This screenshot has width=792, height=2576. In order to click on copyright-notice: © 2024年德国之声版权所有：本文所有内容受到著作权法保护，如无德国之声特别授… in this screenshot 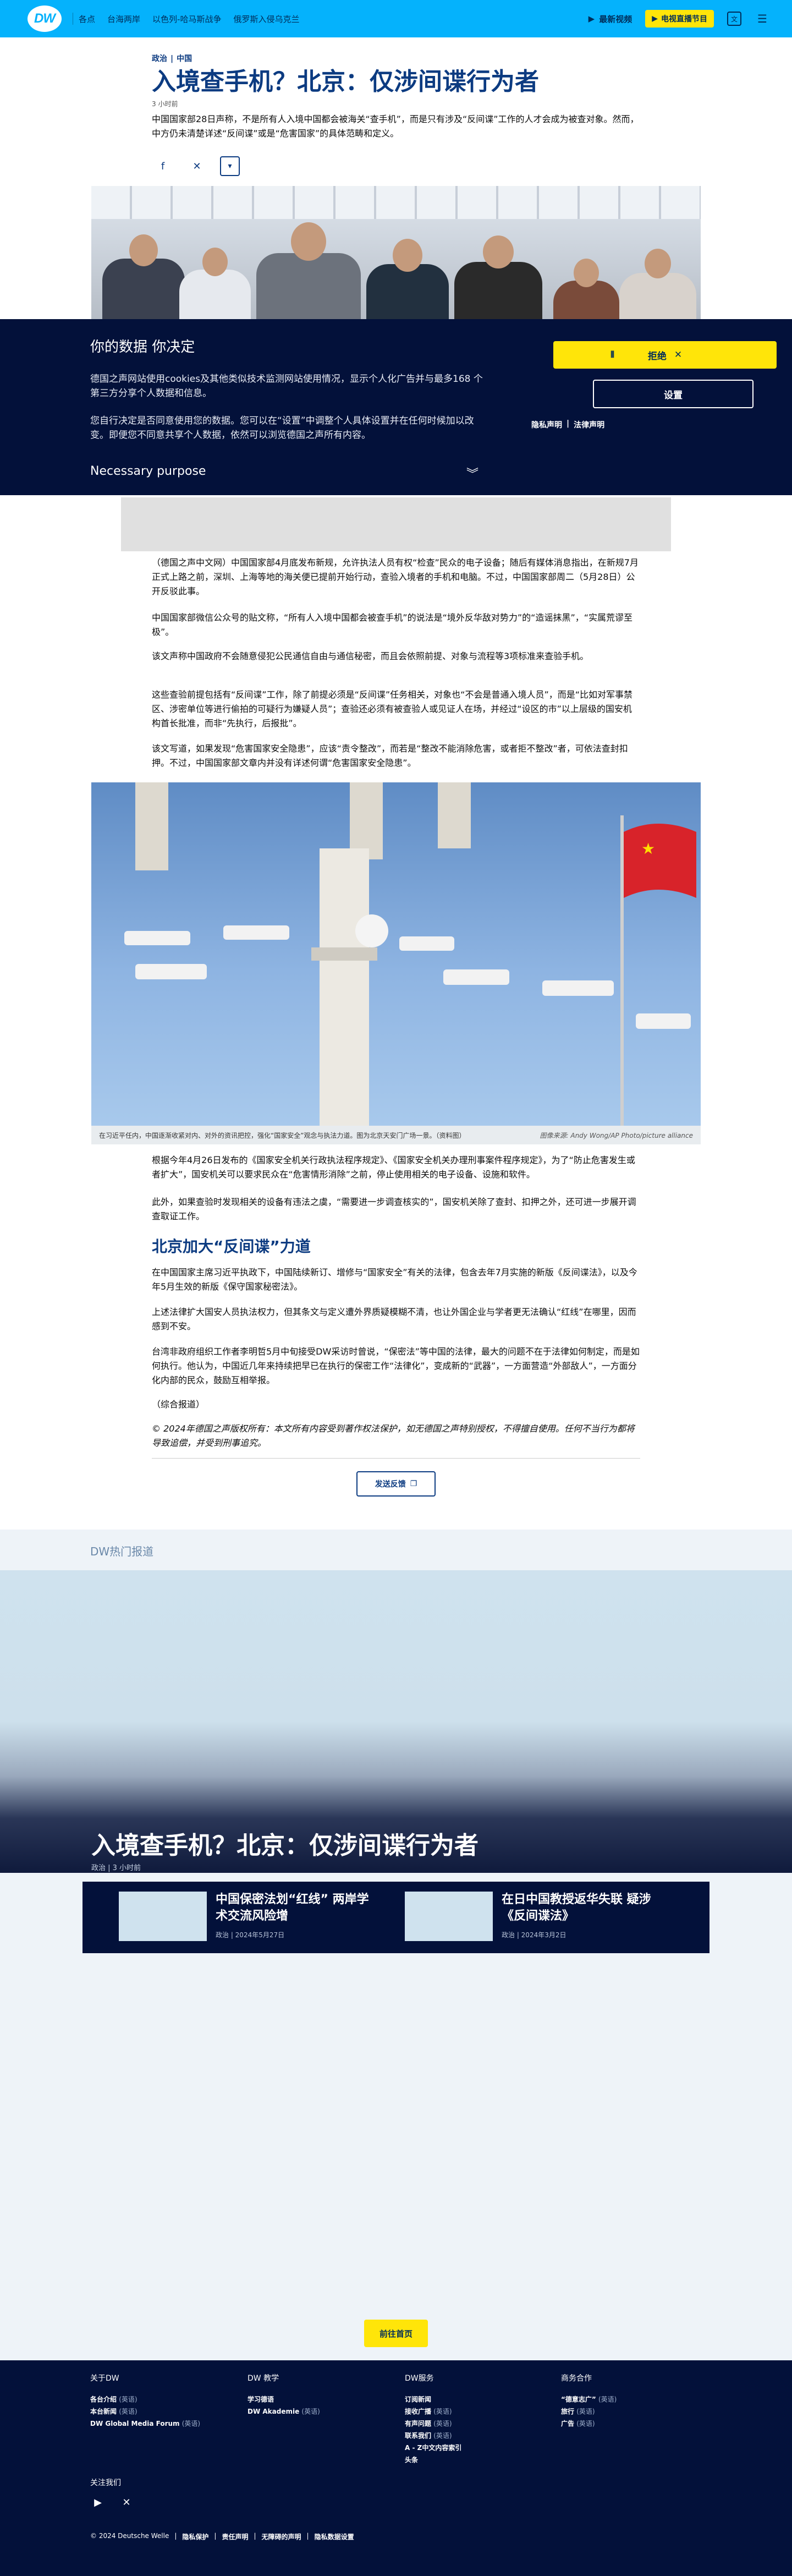, I will do `click(393, 1436)`.